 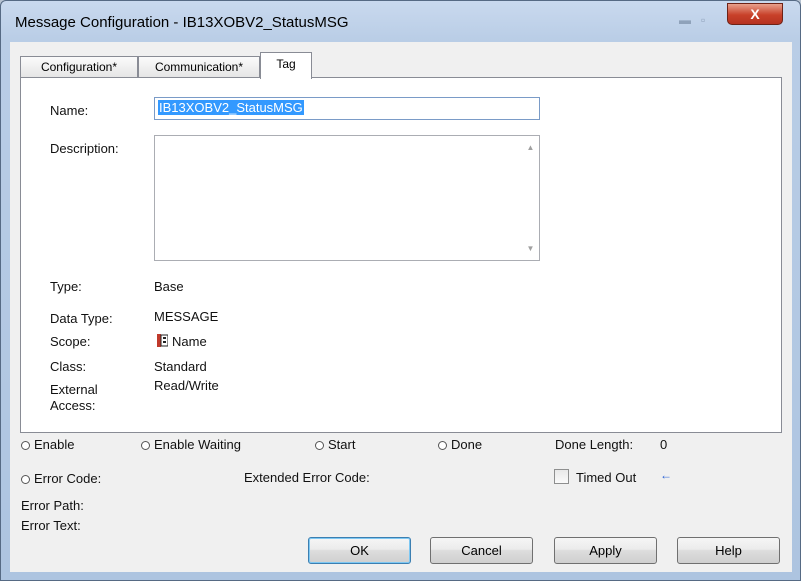 I want to click on scope-value: Name, so click(x=189, y=341).